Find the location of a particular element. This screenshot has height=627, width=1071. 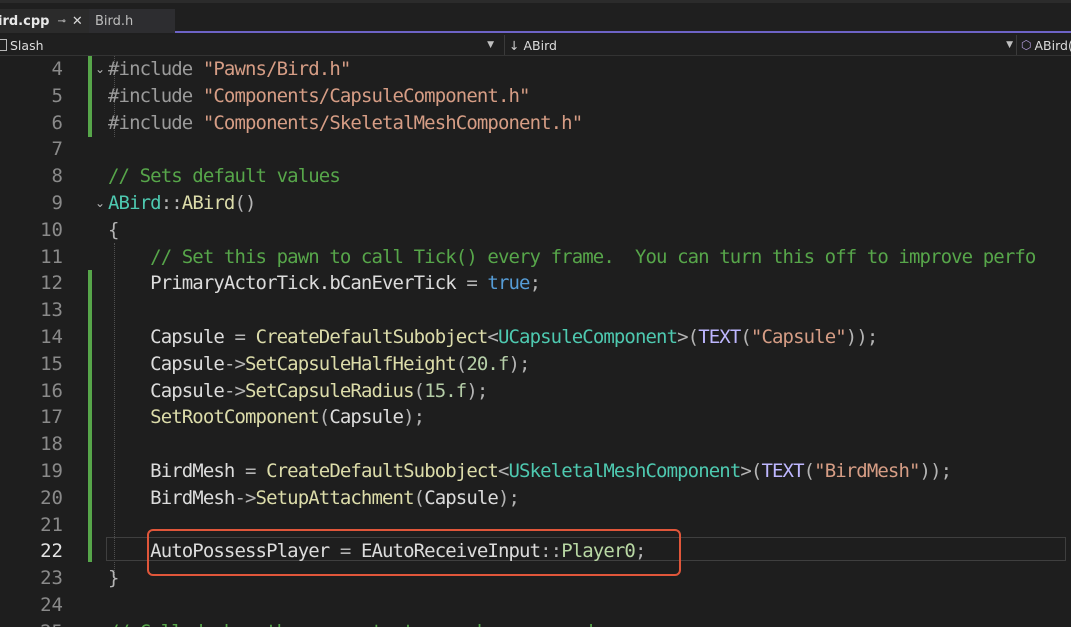

tab-bird-h: Bird.h is located at coordinates (132, 21).